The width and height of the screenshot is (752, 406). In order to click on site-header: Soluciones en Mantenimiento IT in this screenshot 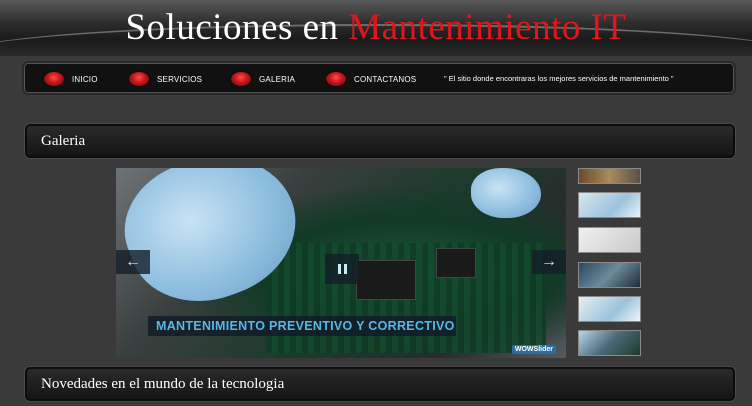, I will do `click(376, 28)`.